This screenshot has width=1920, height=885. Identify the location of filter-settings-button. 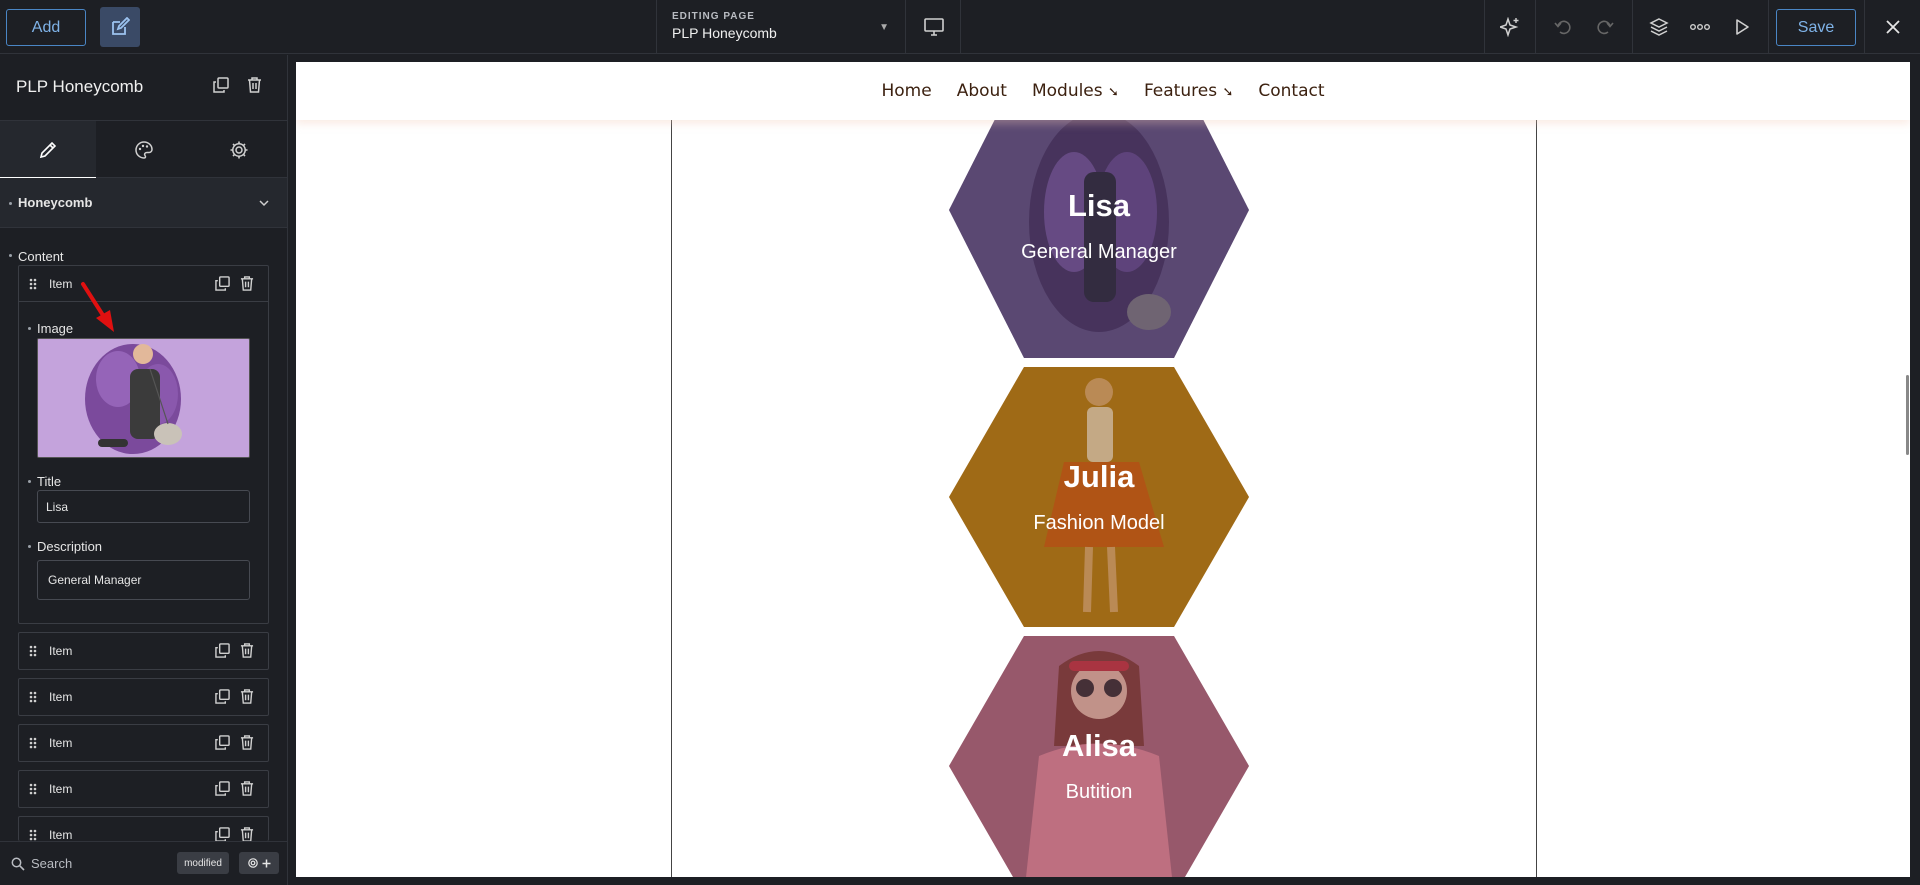
(259, 863).